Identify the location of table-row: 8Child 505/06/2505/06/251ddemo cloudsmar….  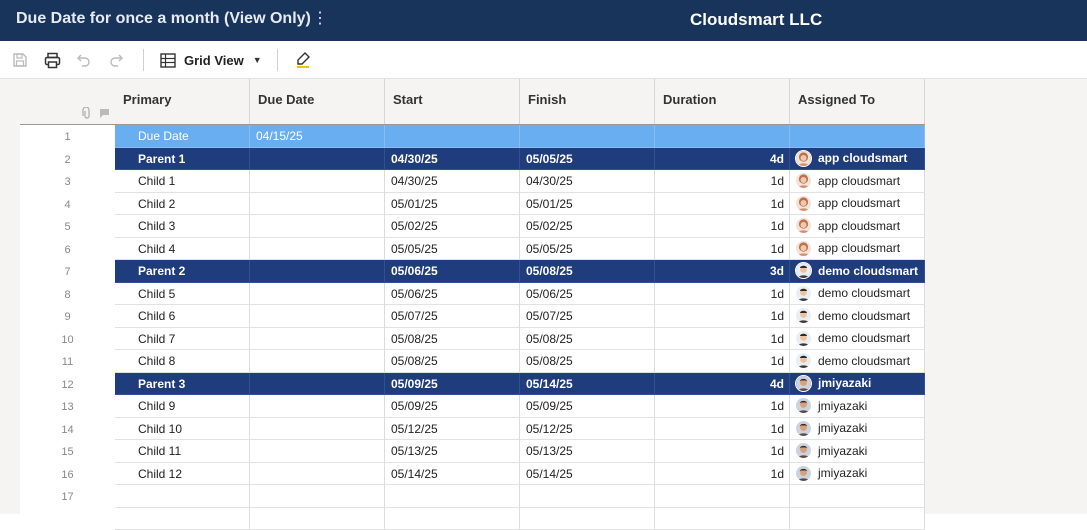
(472, 294).